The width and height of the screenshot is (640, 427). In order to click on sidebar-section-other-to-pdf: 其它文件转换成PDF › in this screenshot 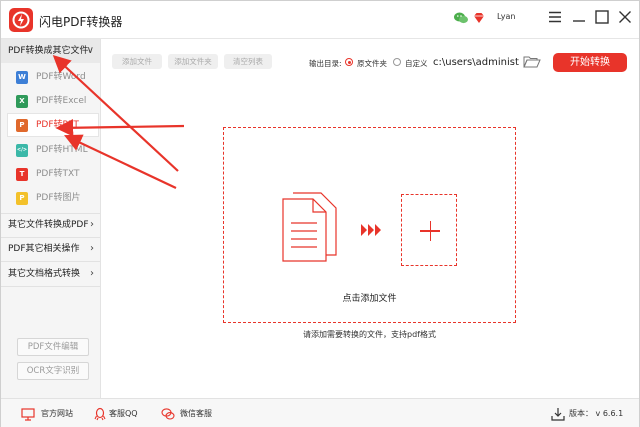, I will do `click(50, 225)`.